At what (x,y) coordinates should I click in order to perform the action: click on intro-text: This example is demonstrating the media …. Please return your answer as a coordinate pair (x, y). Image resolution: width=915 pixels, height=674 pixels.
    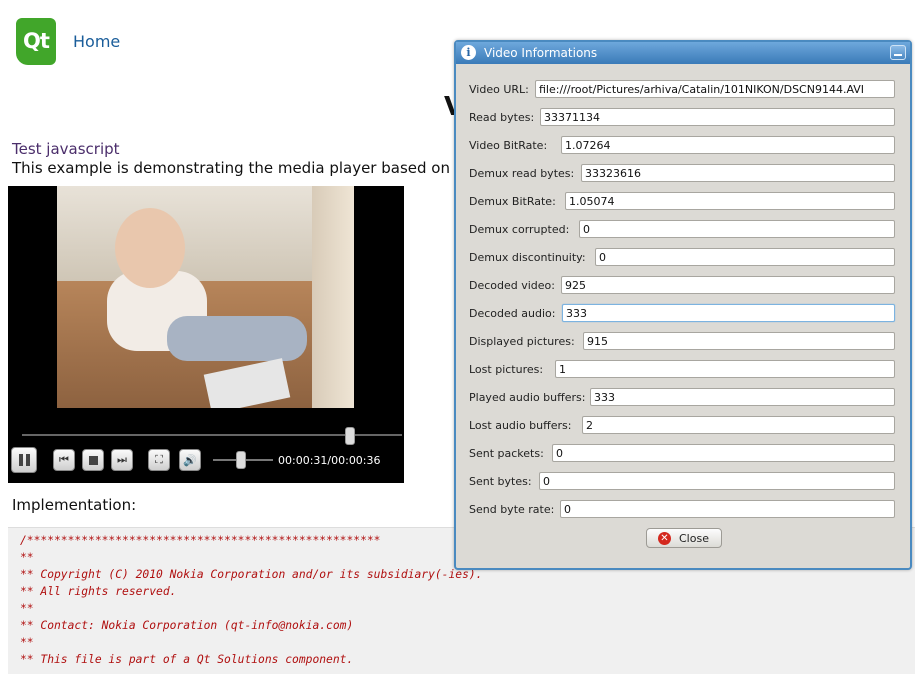
    Looking at the image, I should click on (250, 168).